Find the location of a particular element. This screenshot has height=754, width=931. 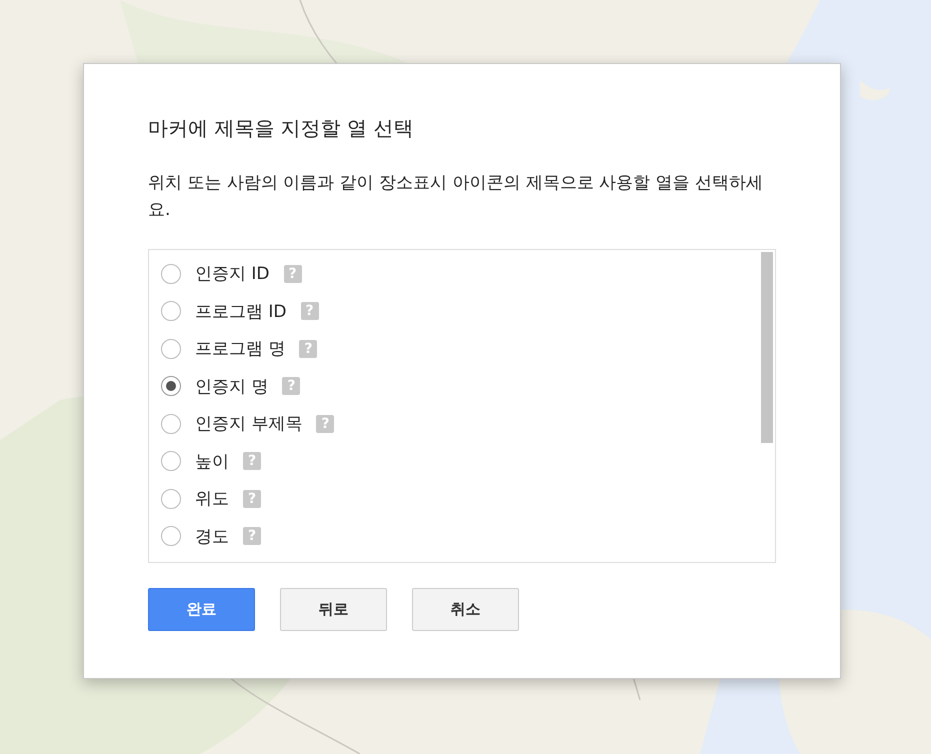

option-label: 높이 is located at coordinates (212, 461).